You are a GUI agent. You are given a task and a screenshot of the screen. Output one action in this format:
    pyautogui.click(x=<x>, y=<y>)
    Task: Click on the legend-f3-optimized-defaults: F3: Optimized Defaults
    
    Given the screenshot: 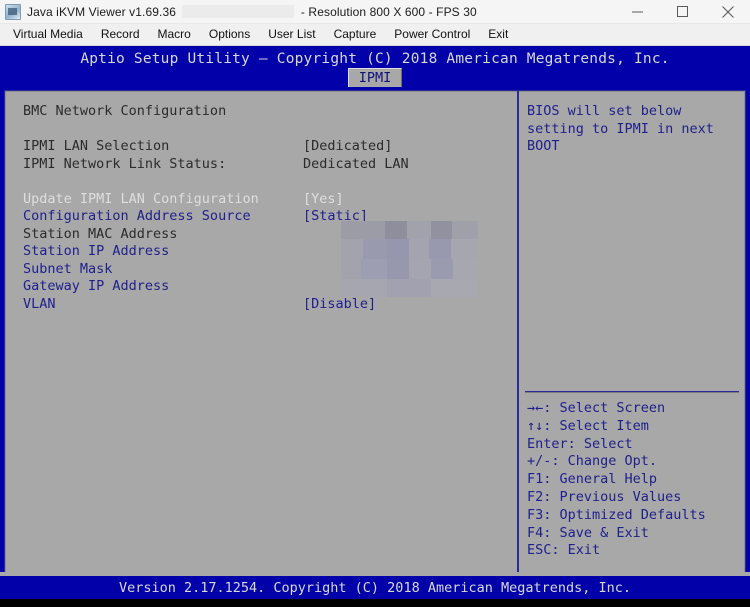 What is the action you would take?
    pyautogui.click(x=616, y=514)
    